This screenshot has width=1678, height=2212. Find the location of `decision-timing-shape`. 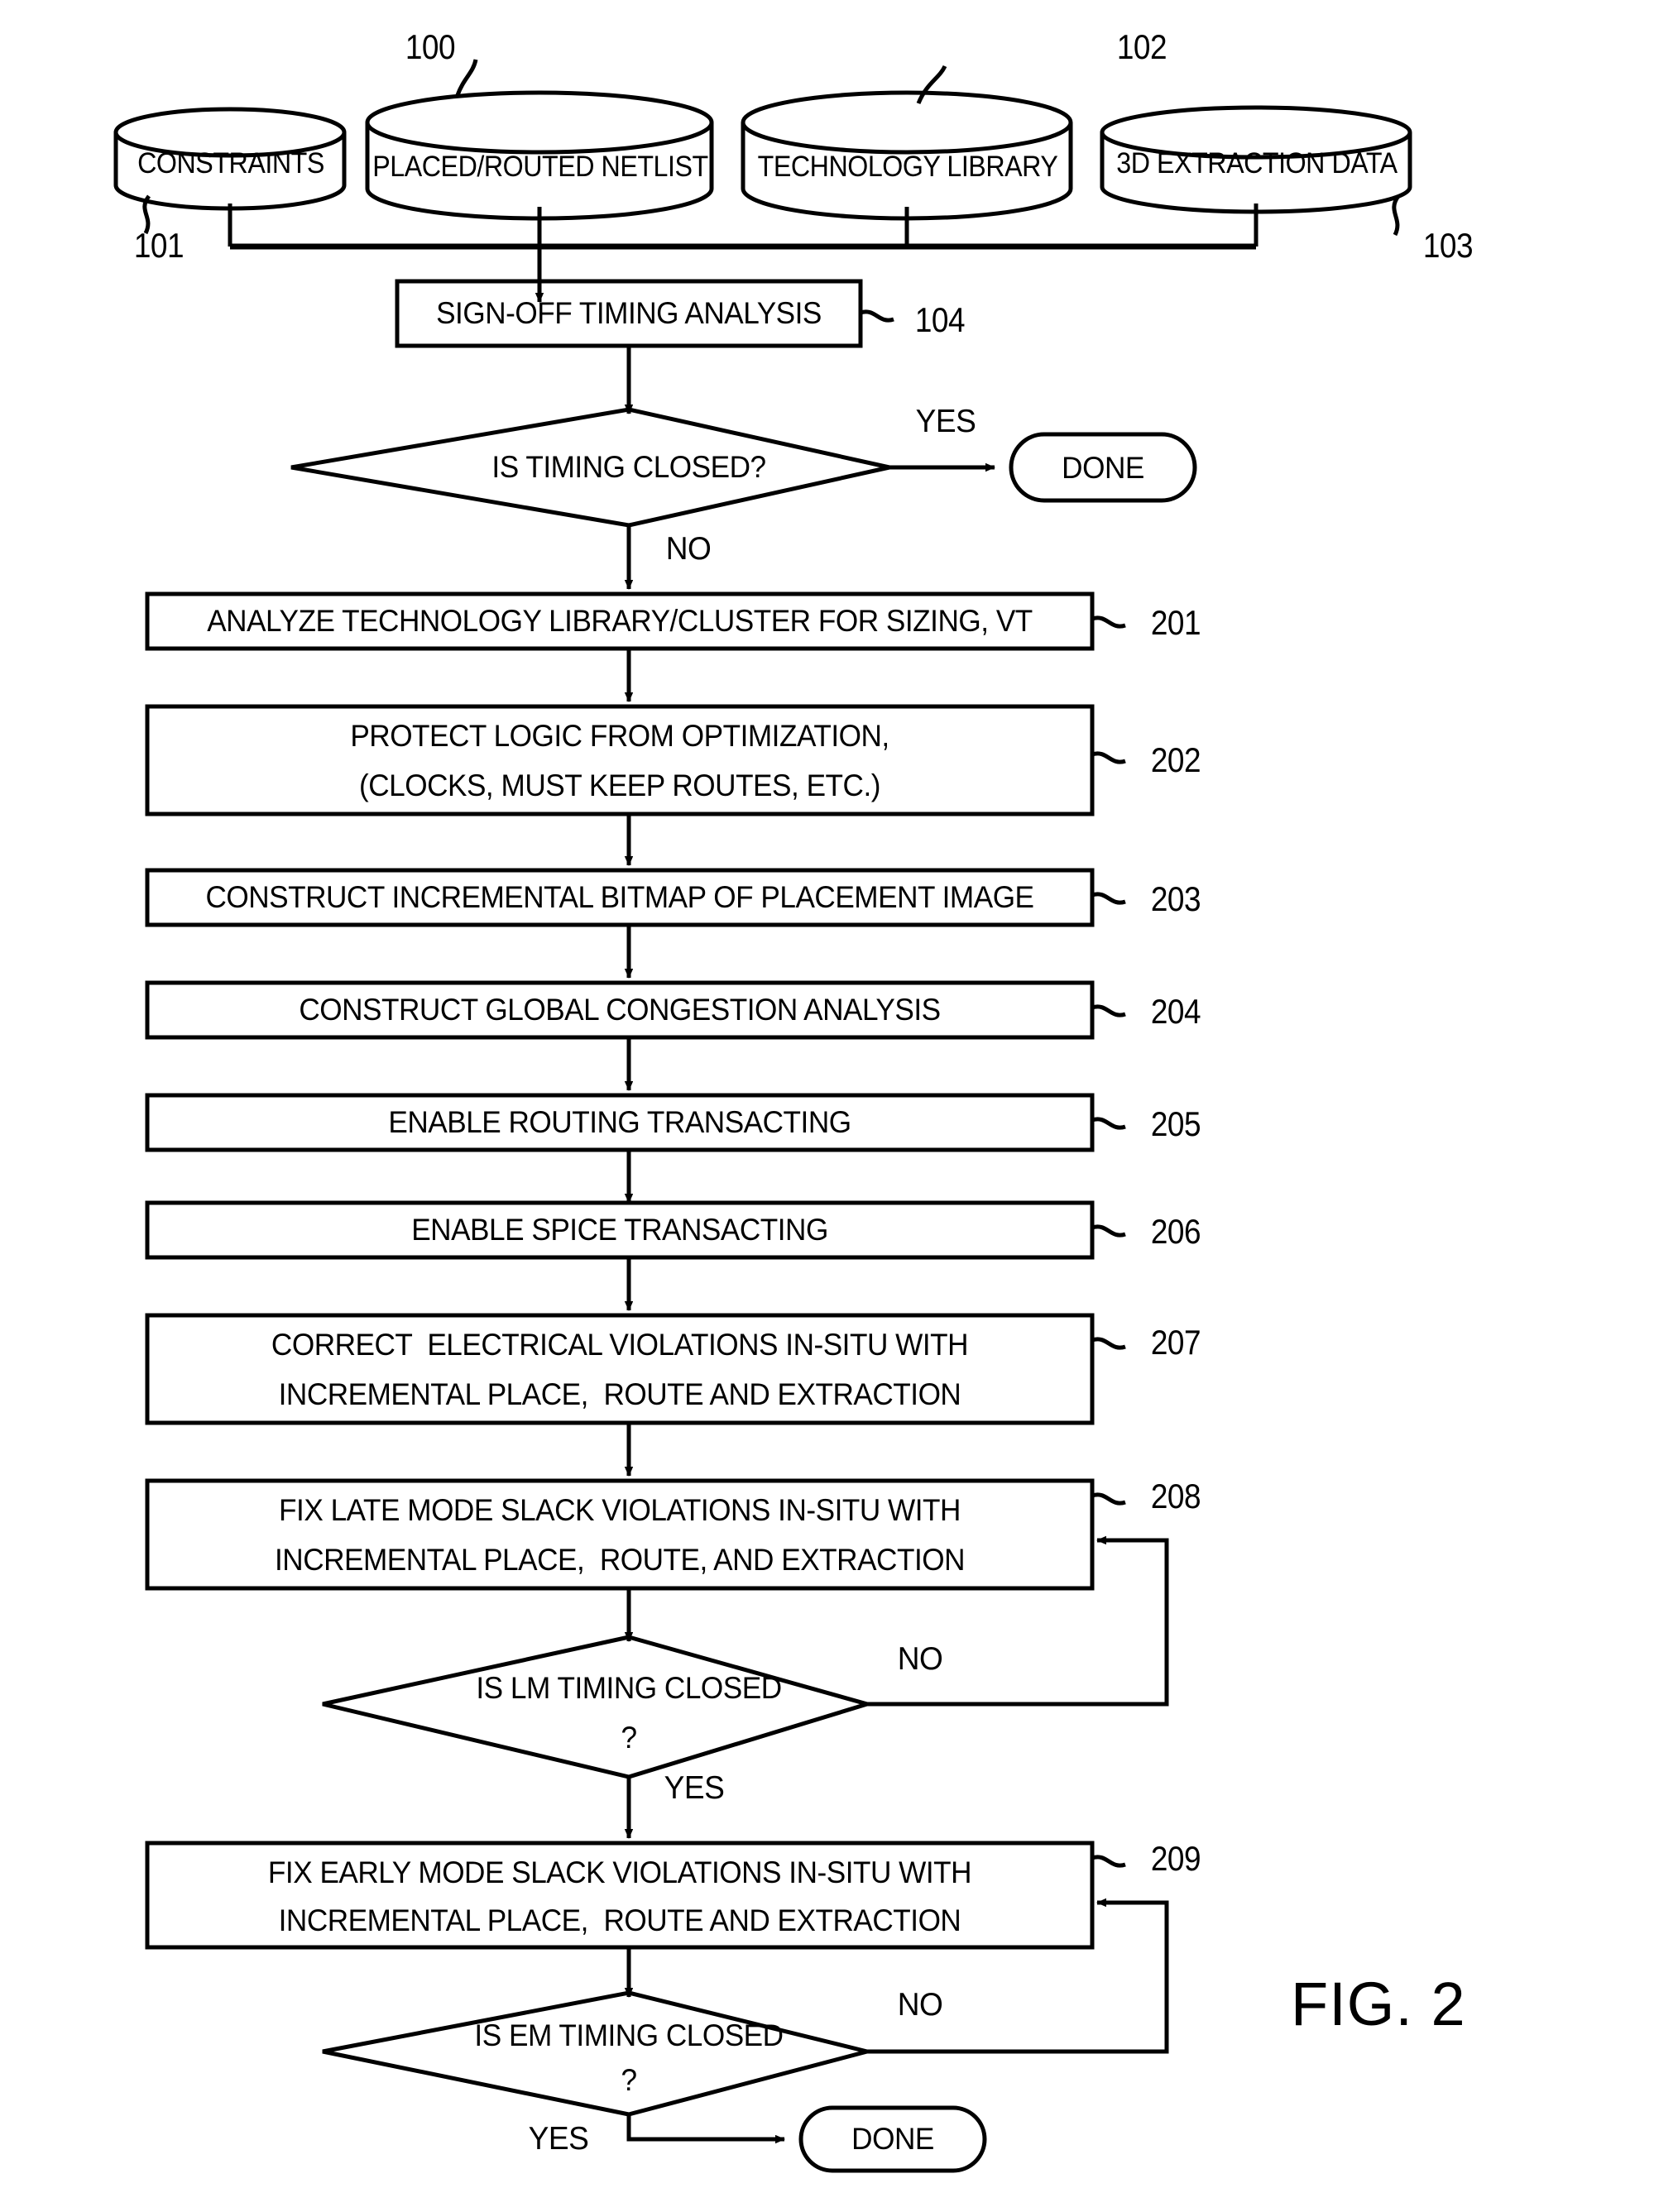

decision-timing-shape is located at coordinates (590, 467).